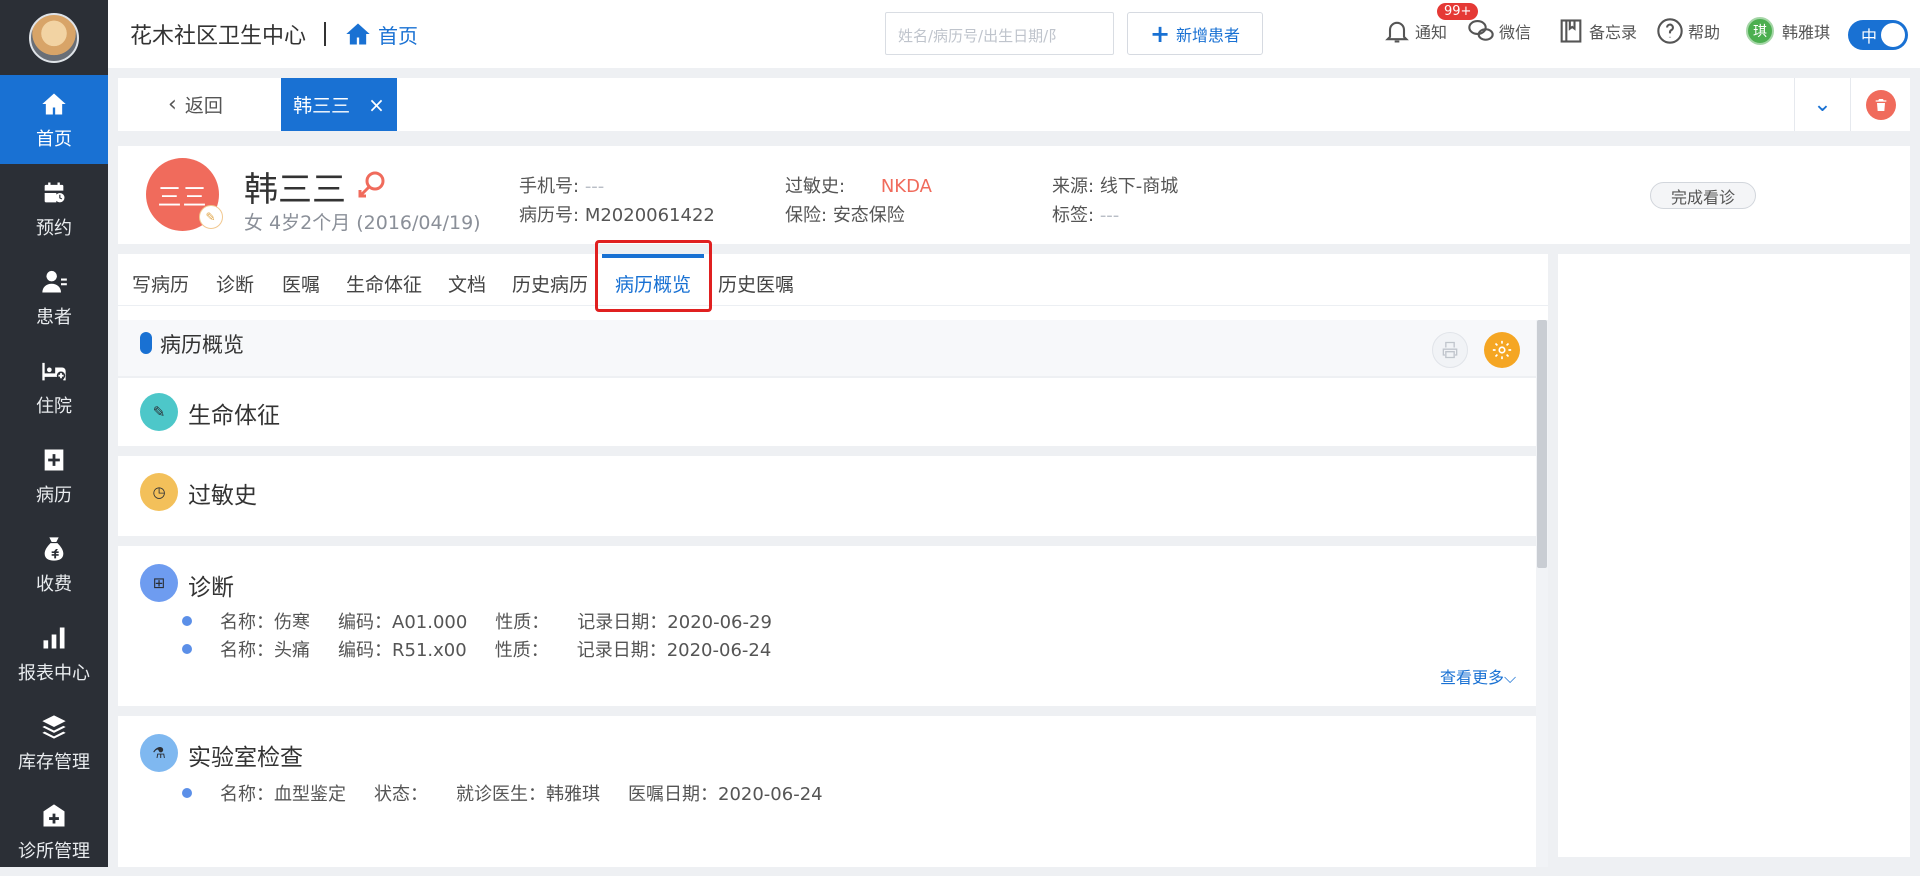 This screenshot has width=1920, height=876. I want to click on user-menu: 琪 韩雅琪, so click(1788, 31).